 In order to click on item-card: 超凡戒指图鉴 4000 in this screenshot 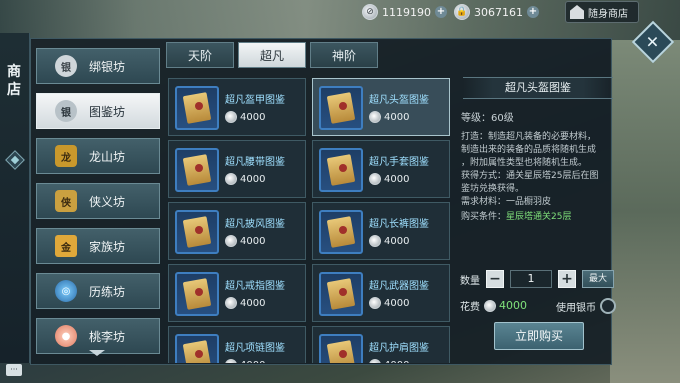, I will do `click(237, 293)`.